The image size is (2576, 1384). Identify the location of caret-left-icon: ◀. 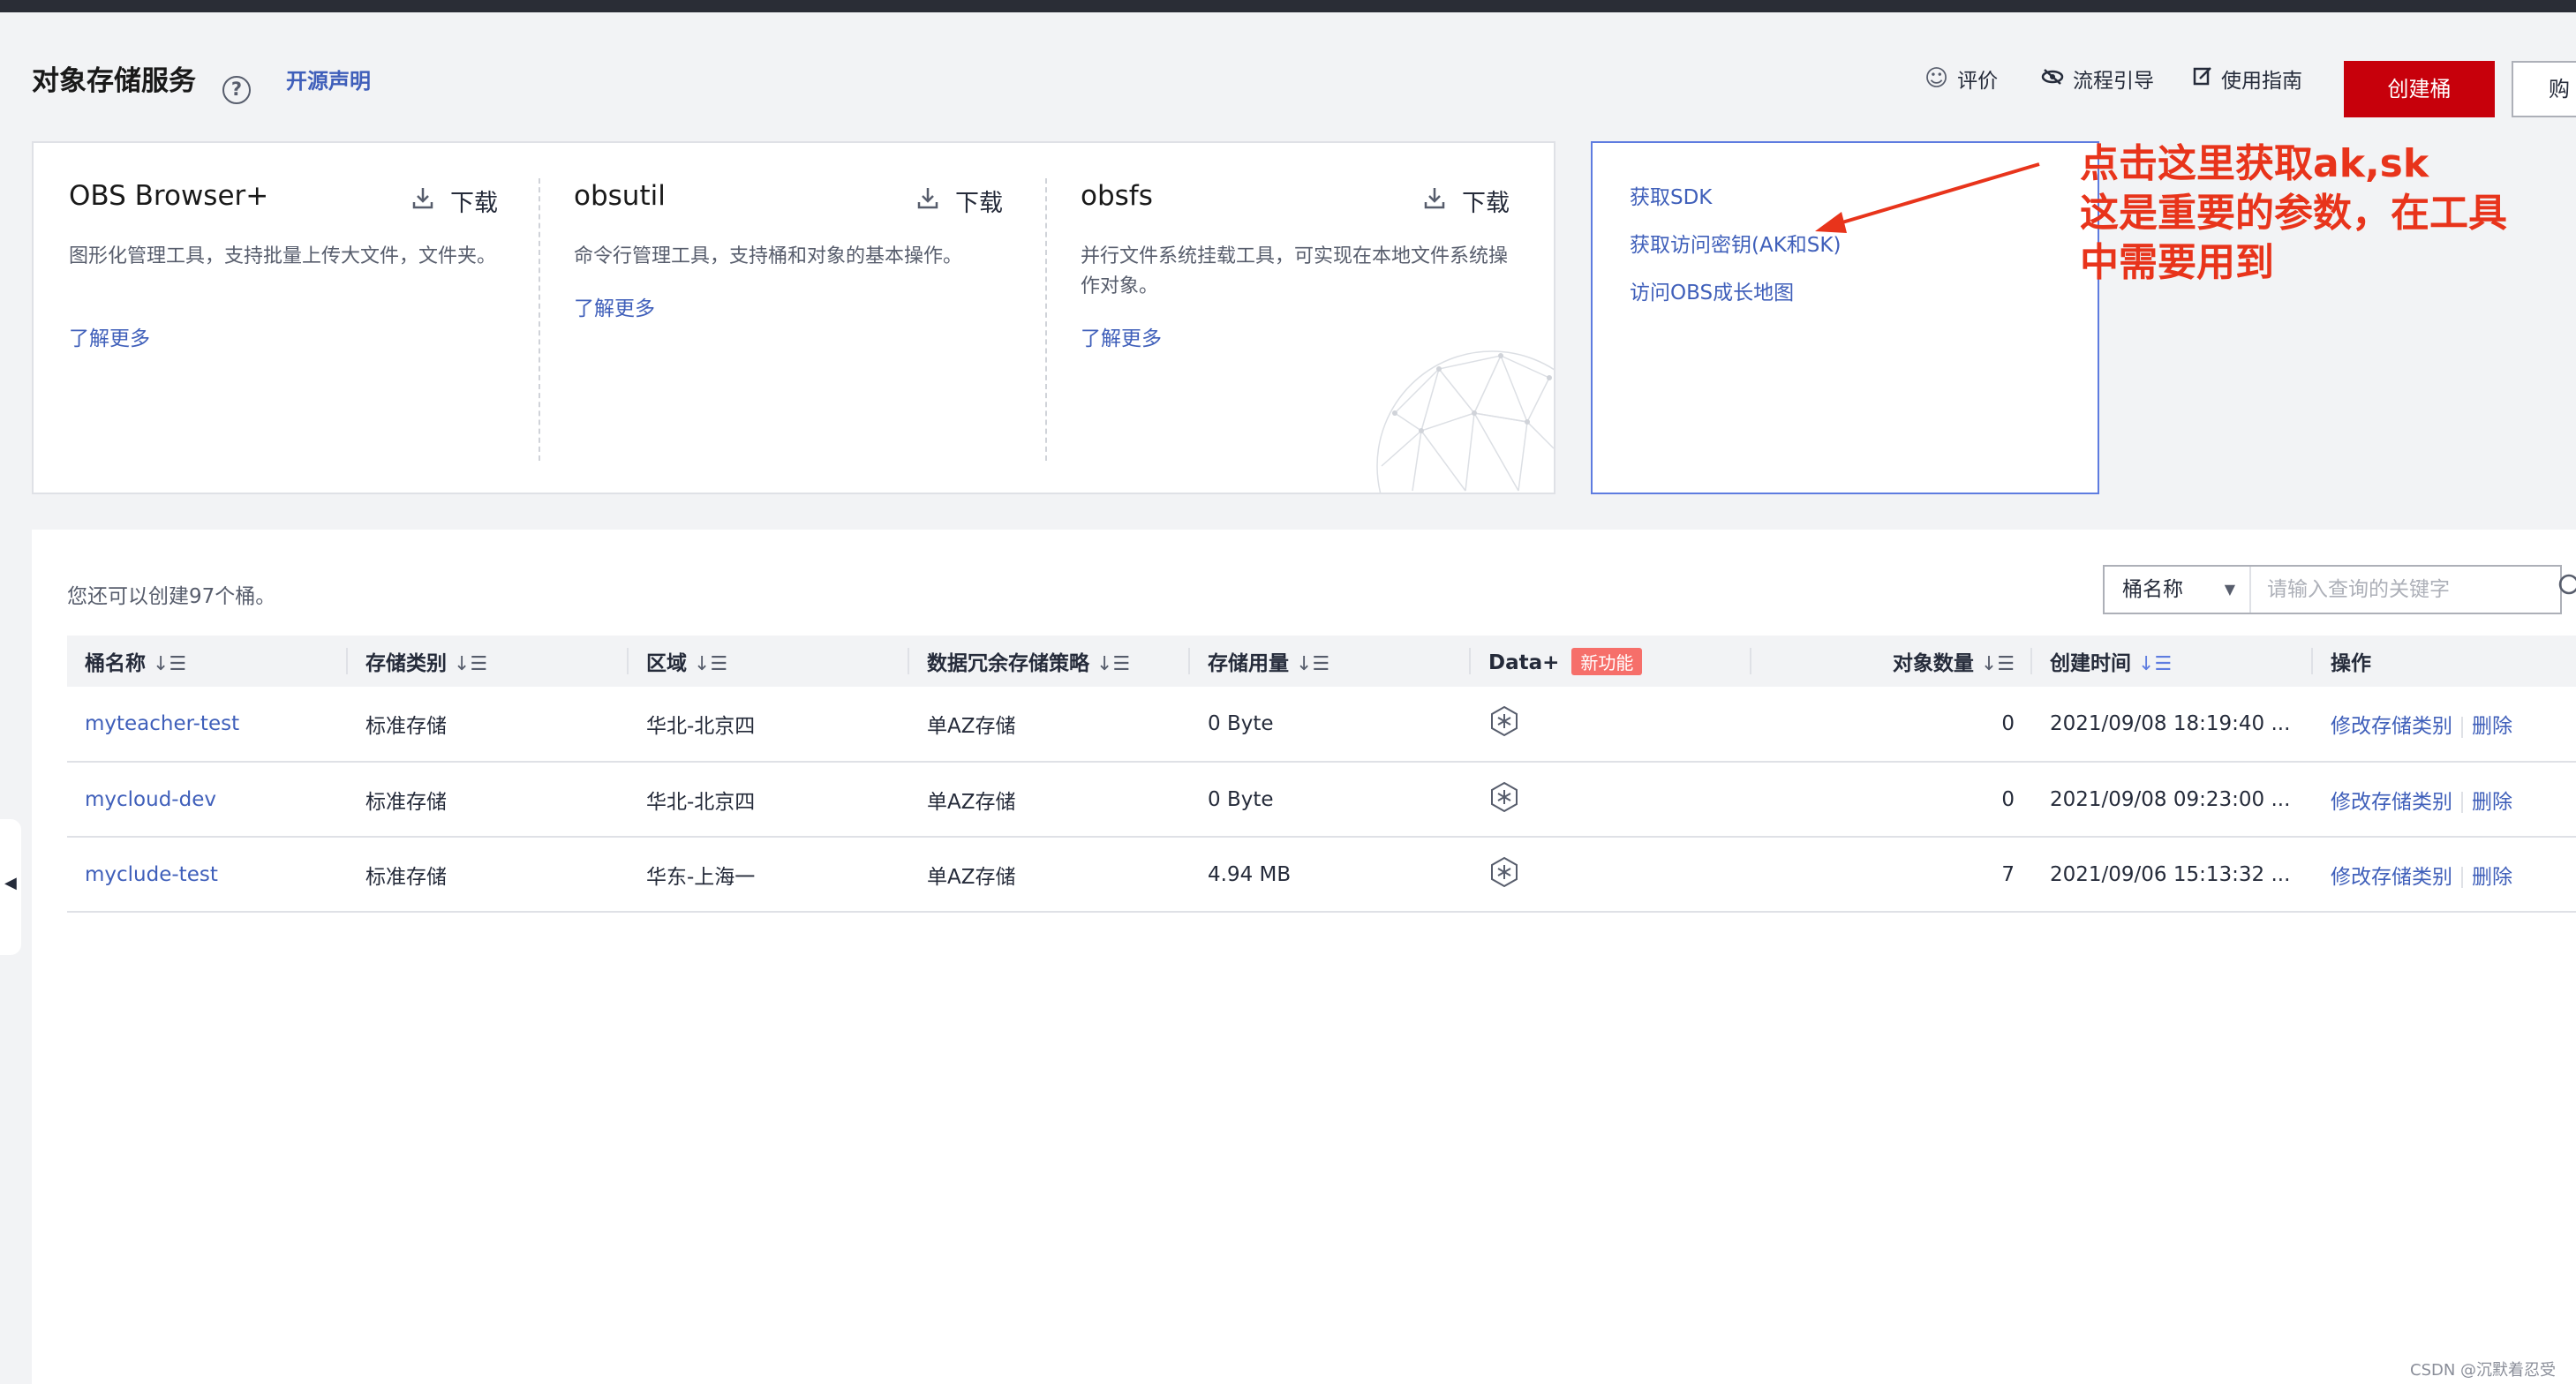
(11, 883).